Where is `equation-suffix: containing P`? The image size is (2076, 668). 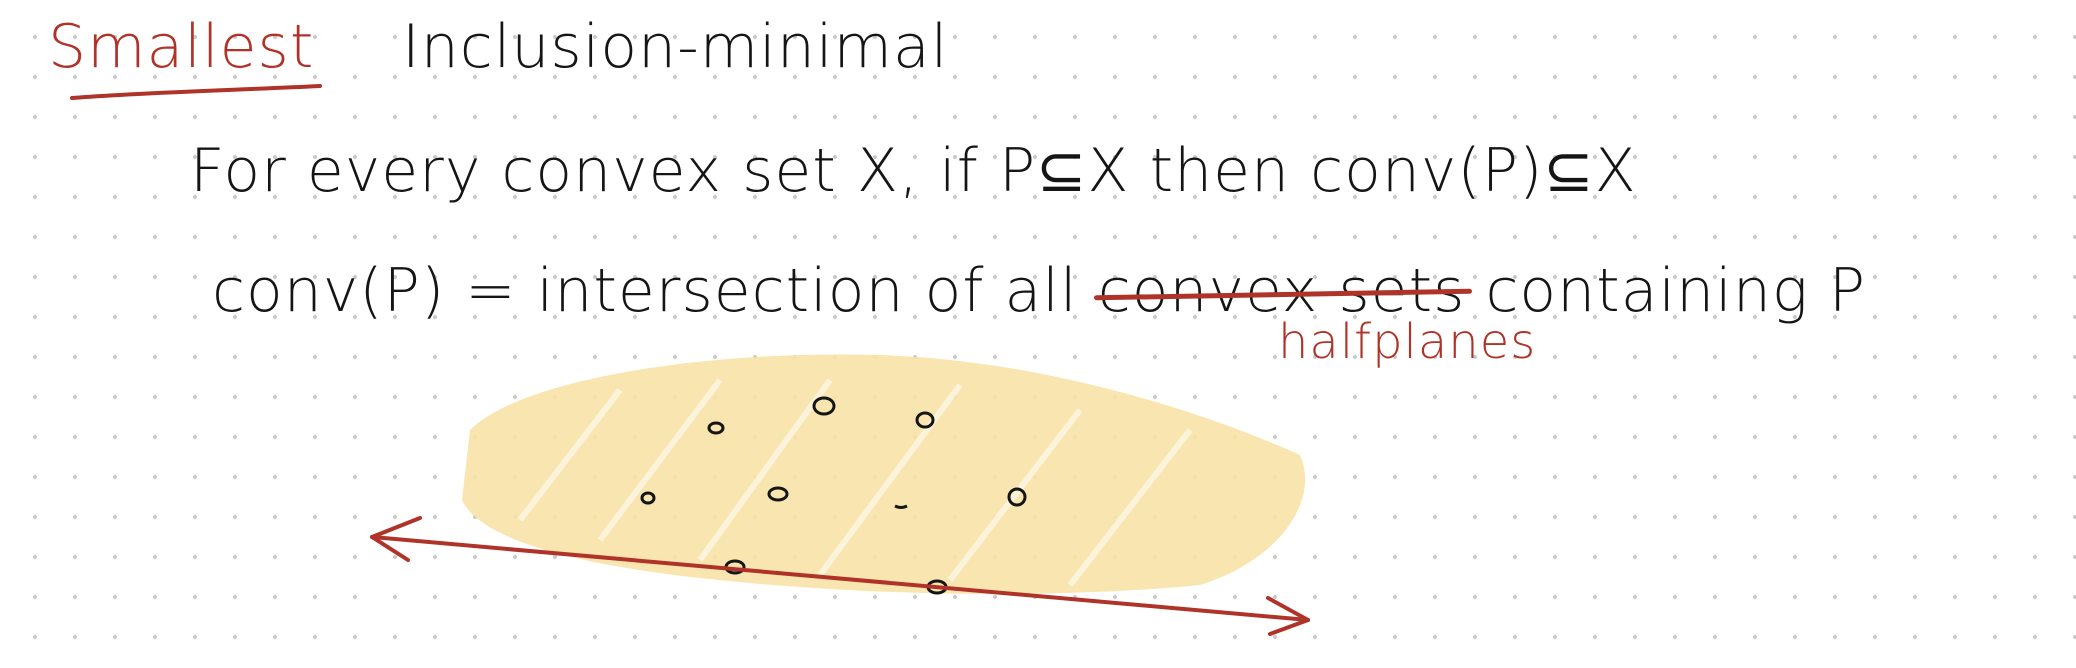 equation-suffix: containing P is located at coordinates (1676, 291).